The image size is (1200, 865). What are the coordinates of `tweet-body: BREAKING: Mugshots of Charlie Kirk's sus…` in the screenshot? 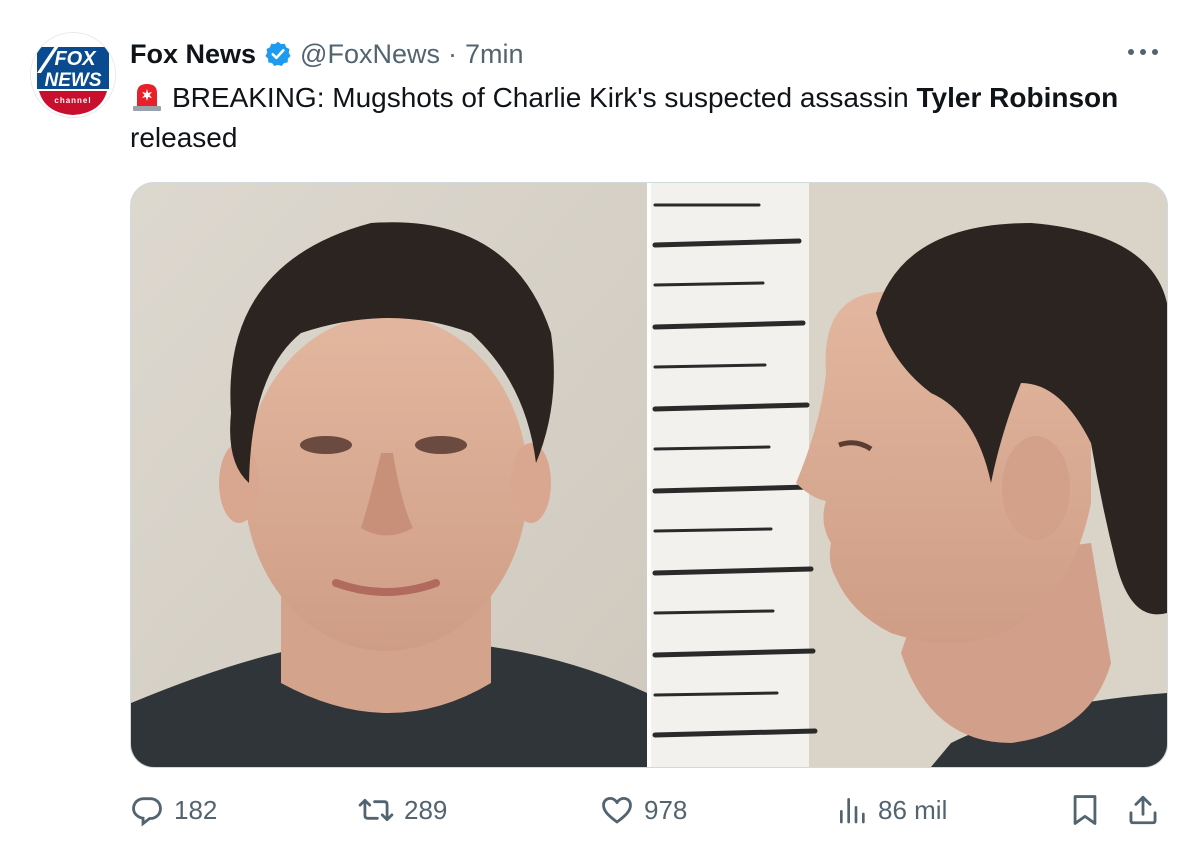 It's located at (544, 97).